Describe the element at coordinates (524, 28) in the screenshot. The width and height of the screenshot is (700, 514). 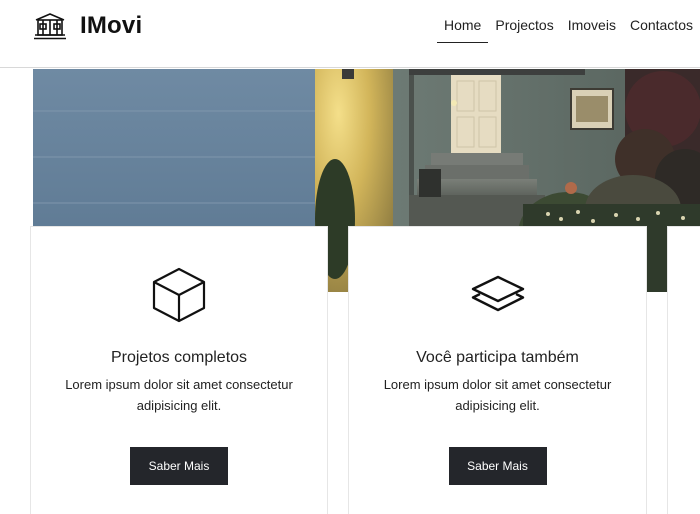
I see `nav-item-projectos: Projectos` at that location.